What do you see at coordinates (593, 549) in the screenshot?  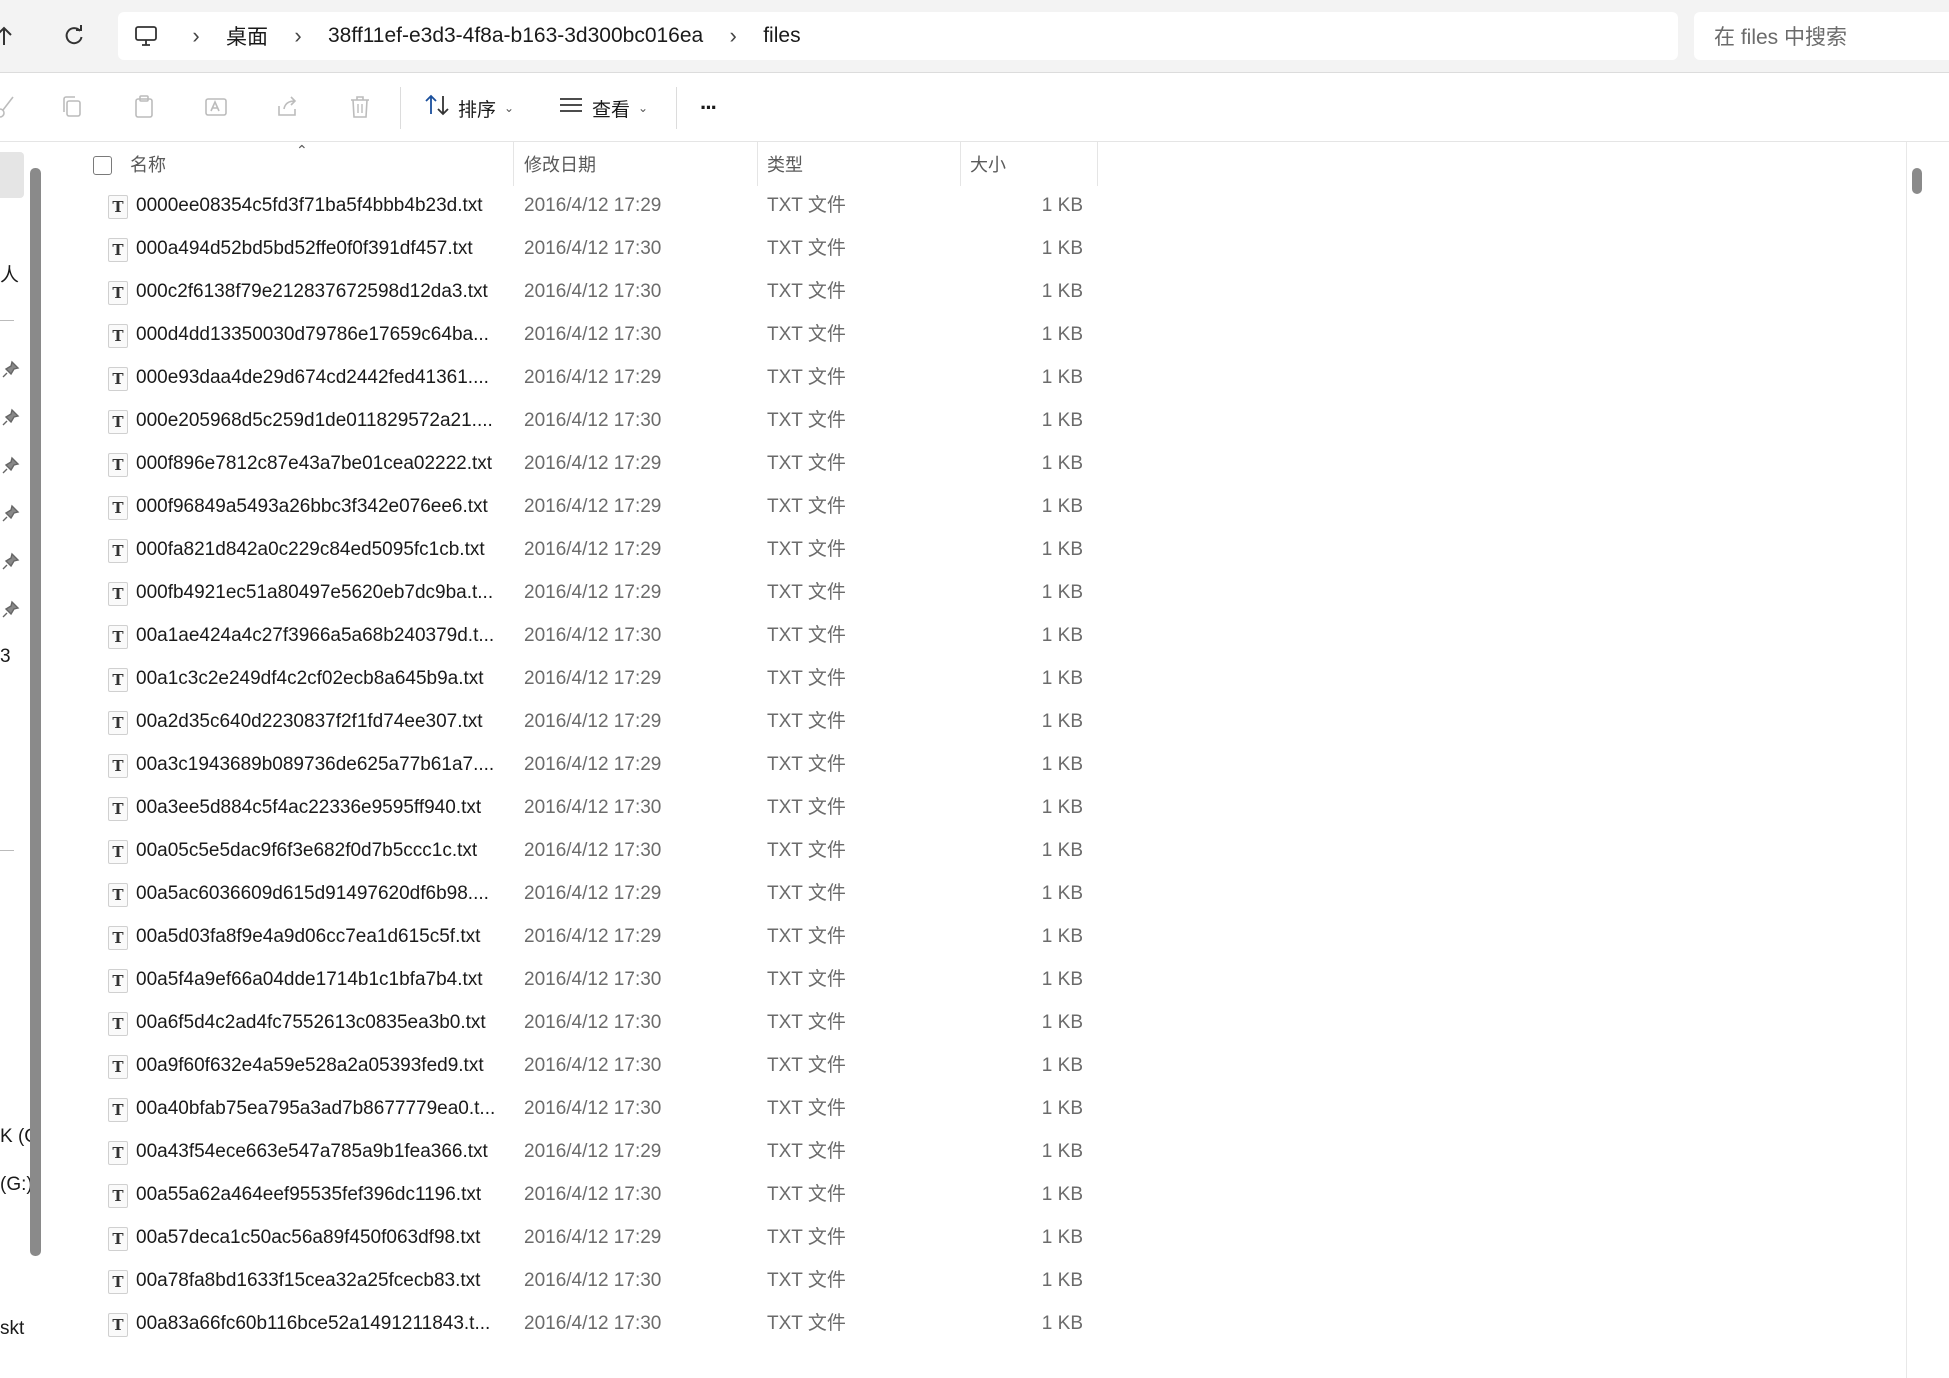 I see `file-modified-date: 2016/4/12 17:29` at bounding box center [593, 549].